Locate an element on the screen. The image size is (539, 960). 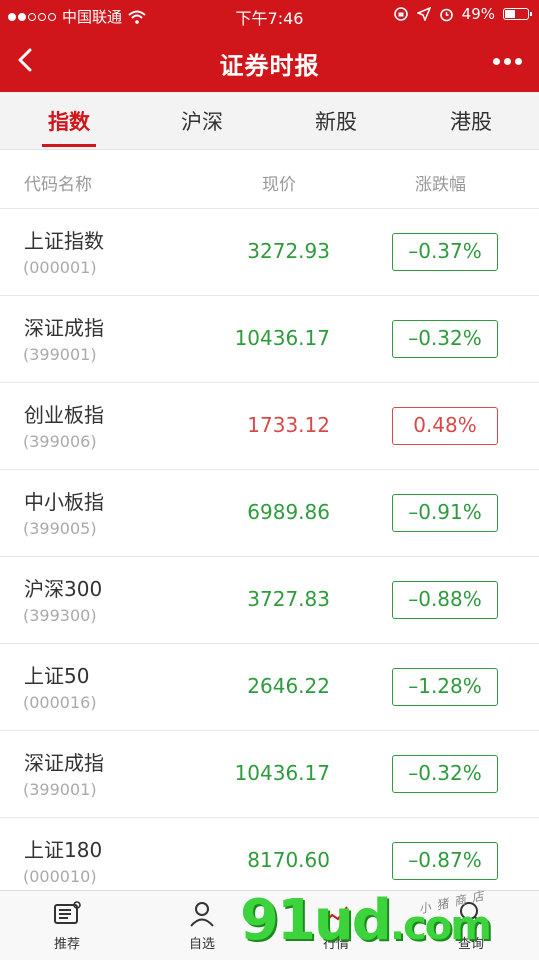
table-row: 创业板指 (399006) 1733.12 0.48% is located at coordinates (269, 426).